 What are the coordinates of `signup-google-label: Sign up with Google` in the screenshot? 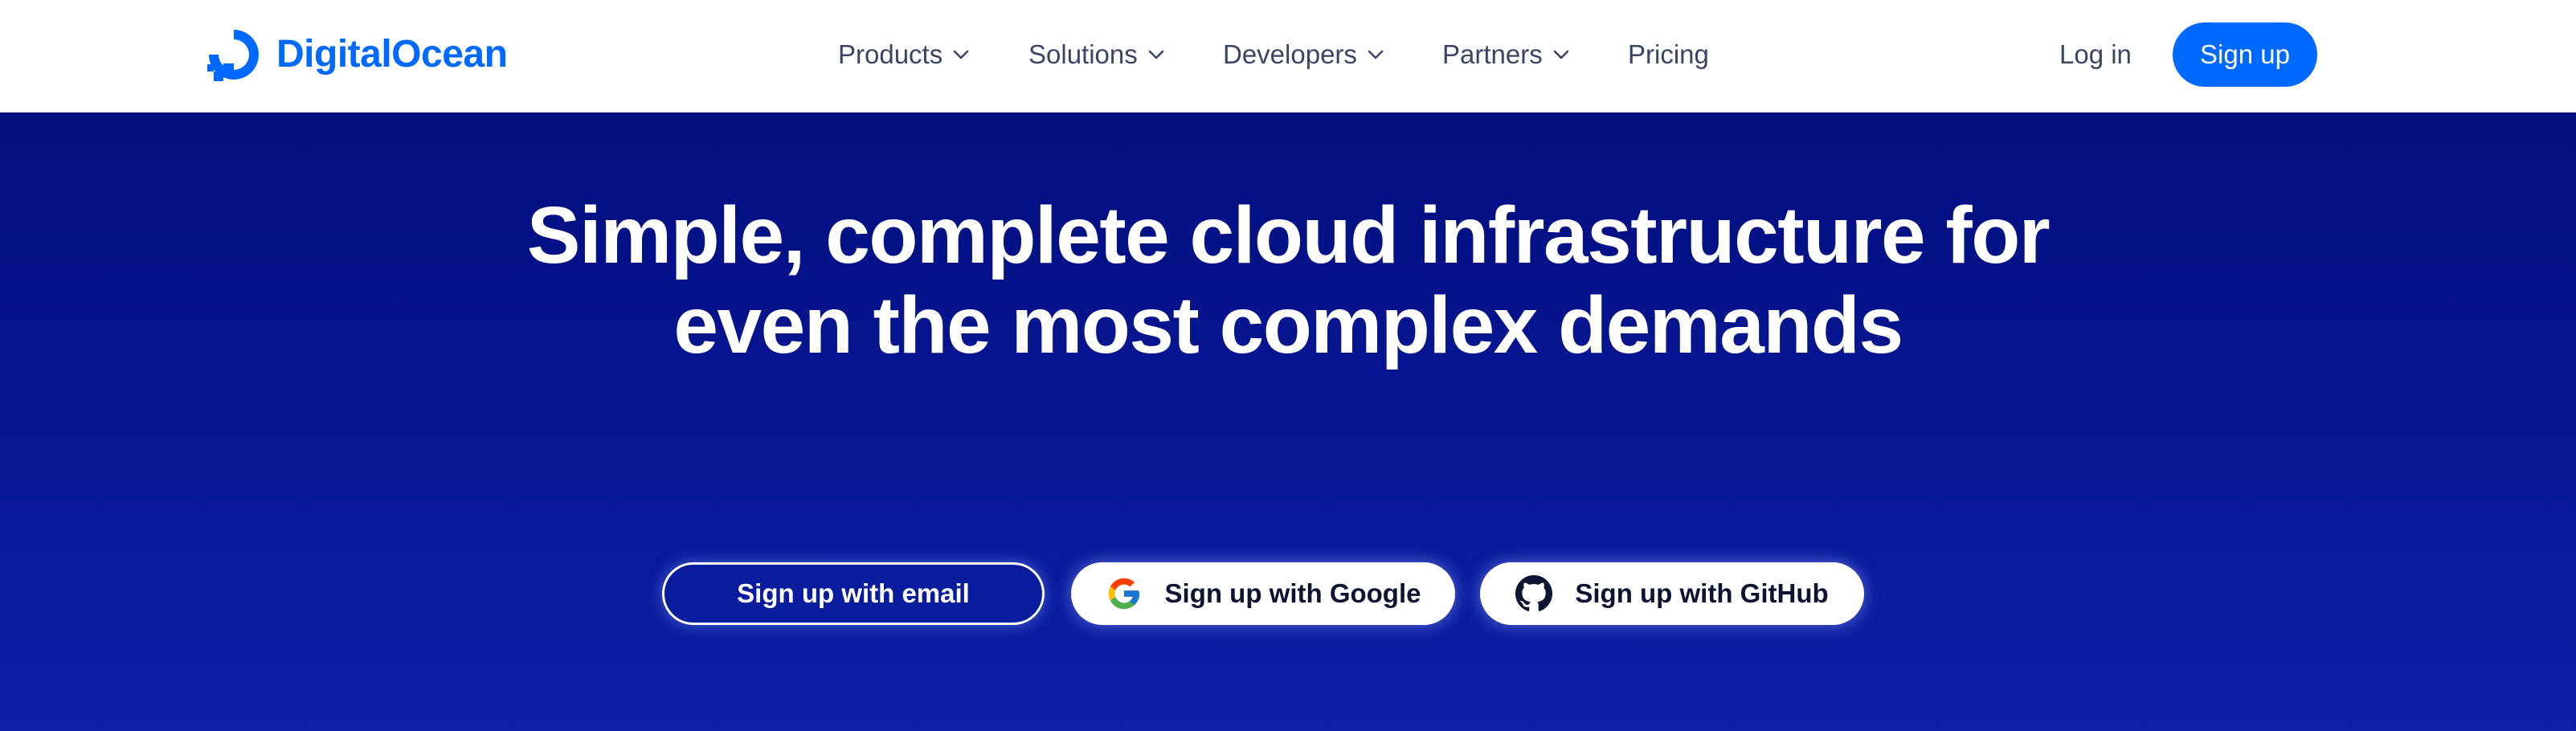 It's located at (1292, 593).